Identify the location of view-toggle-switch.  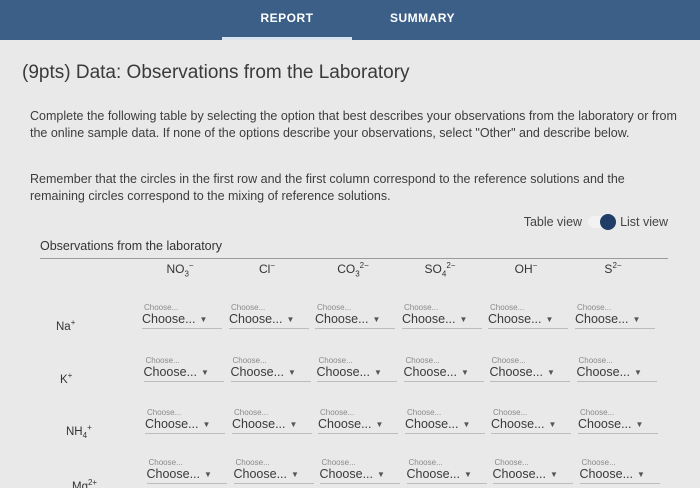
(602, 222).